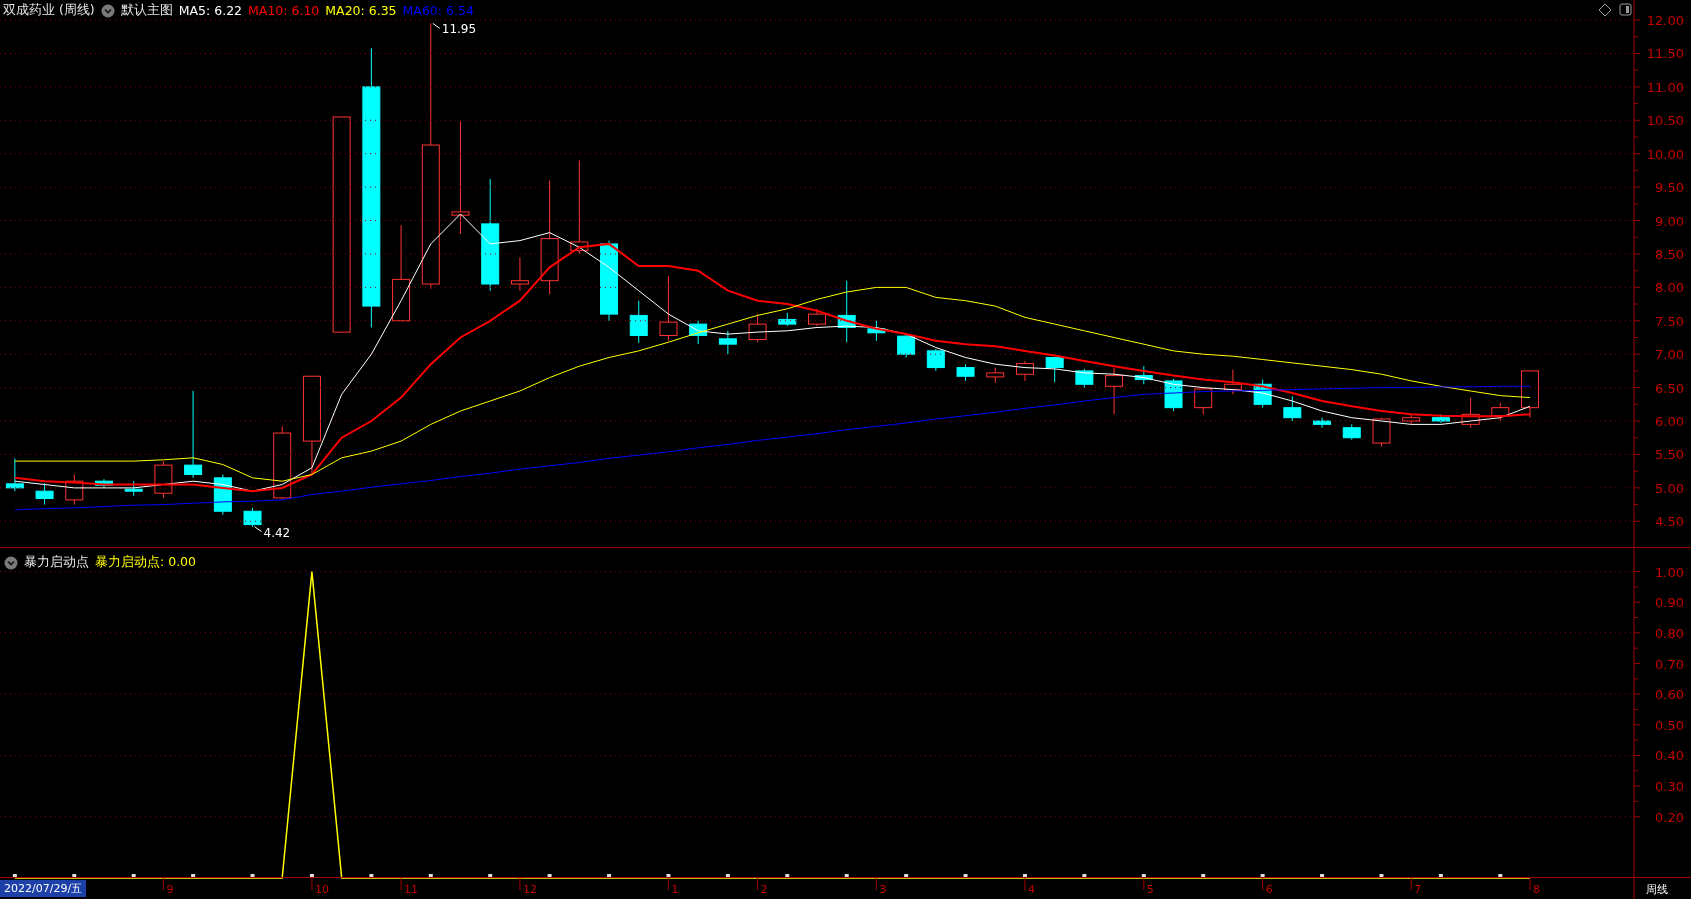  Describe the element at coordinates (1657, 889) in the screenshot. I see `period-label: 周线` at that location.